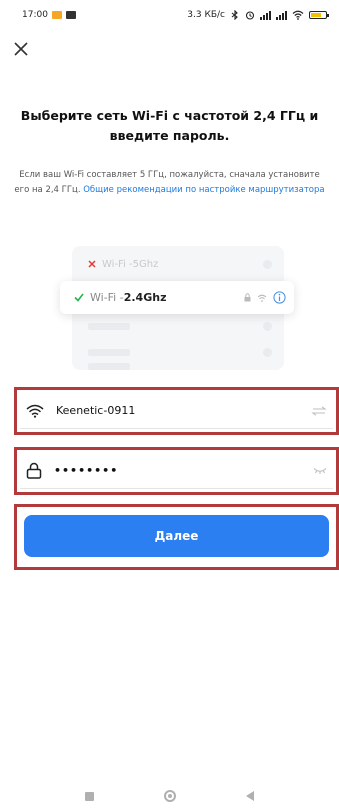 This screenshot has height=811, width=339. I want to click on navigation-bar, so click(169, 796).